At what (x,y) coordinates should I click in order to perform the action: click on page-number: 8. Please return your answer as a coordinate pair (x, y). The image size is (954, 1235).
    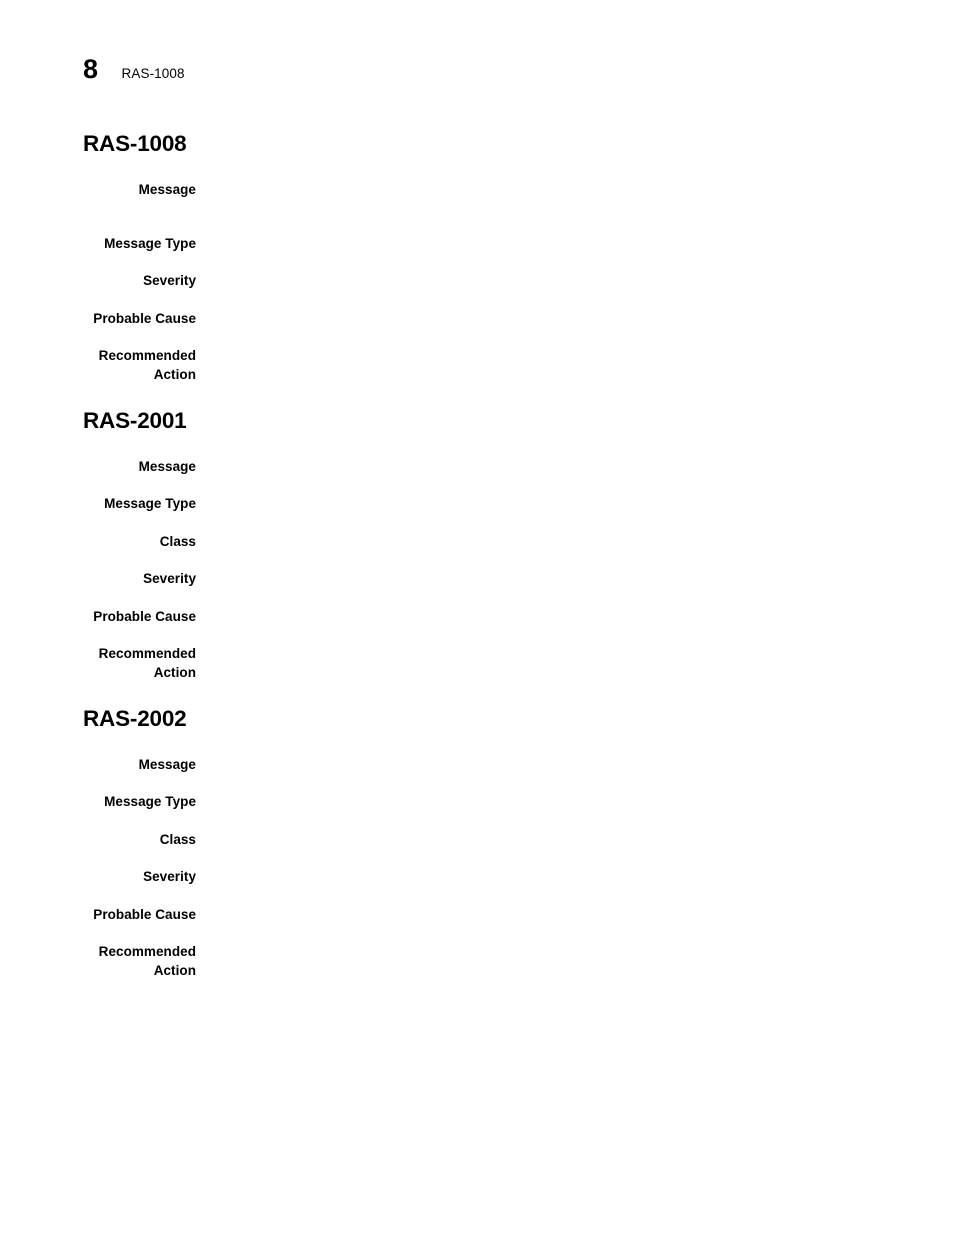
    Looking at the image, I should click on (90, 69).